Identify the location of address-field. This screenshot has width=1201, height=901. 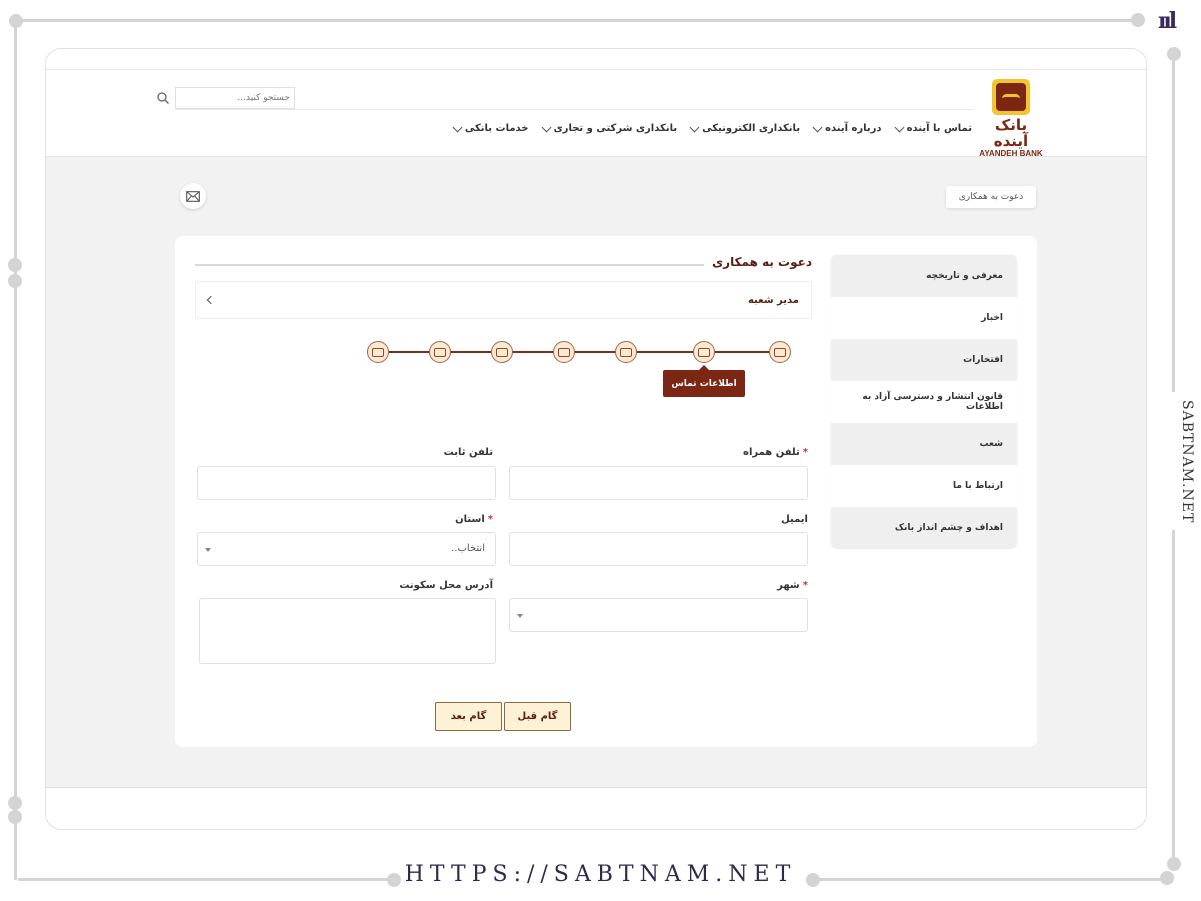
(347, 631).